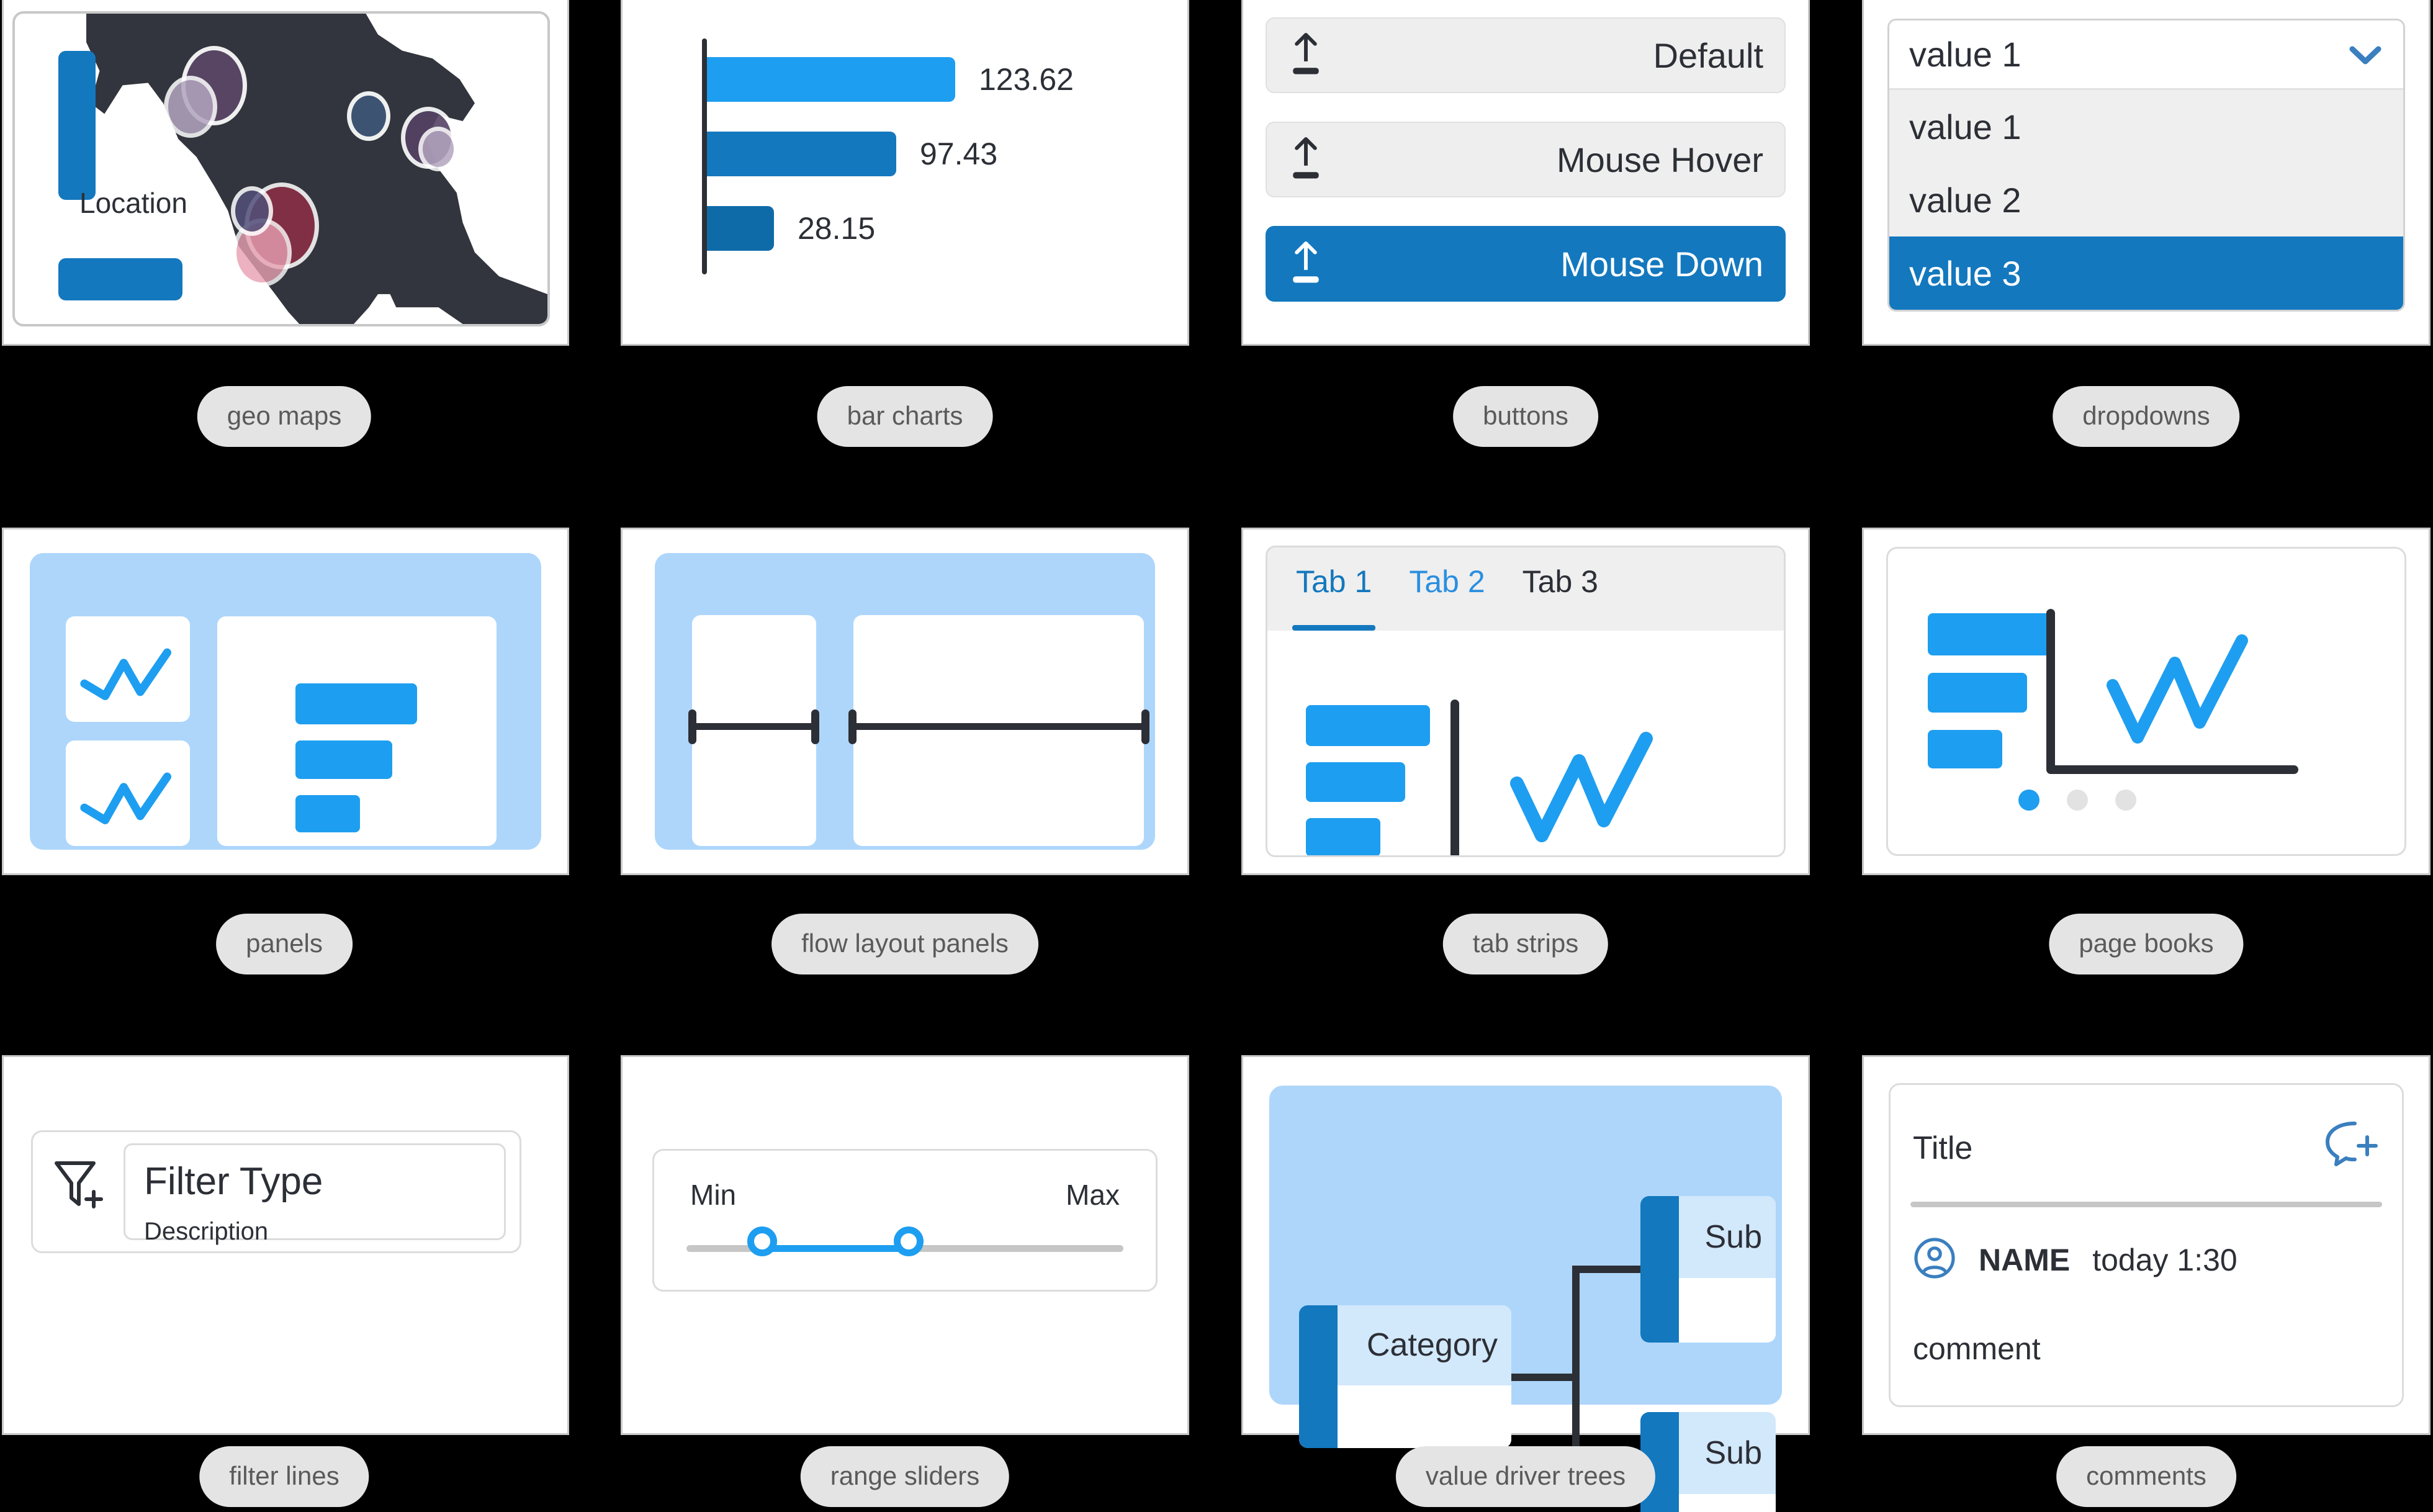  What do you see at coordinates (1526, 264) in the screenshot?
I see `upload-button-mouse-down: Mouse Down` at bounding box center [1526, 264].